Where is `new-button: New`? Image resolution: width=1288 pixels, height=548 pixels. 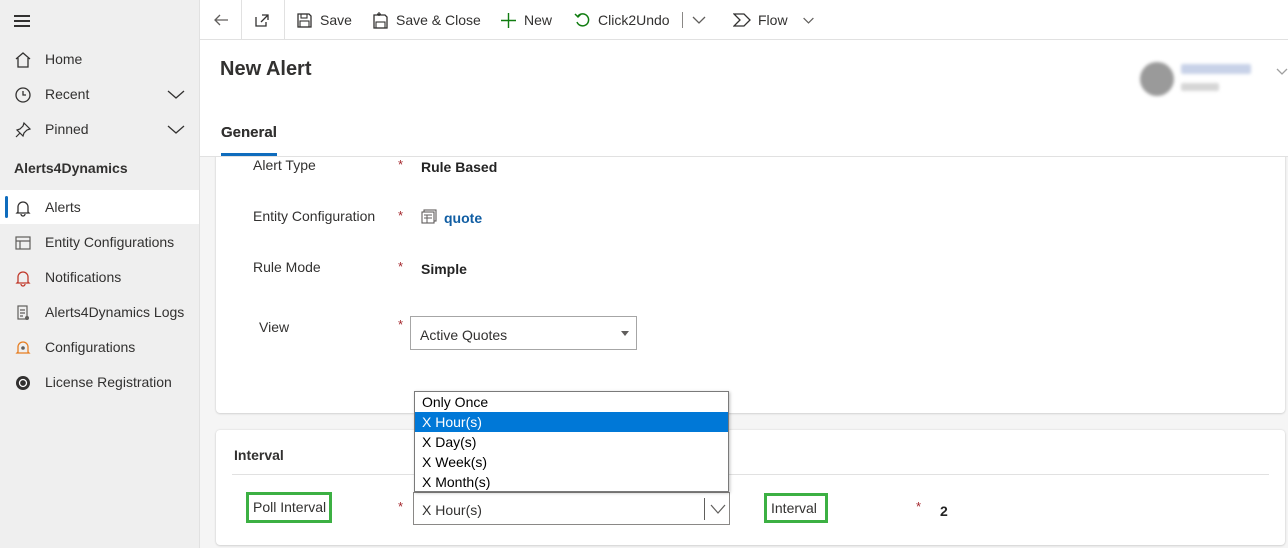 new-button: New is located at coordinates (526, 20).